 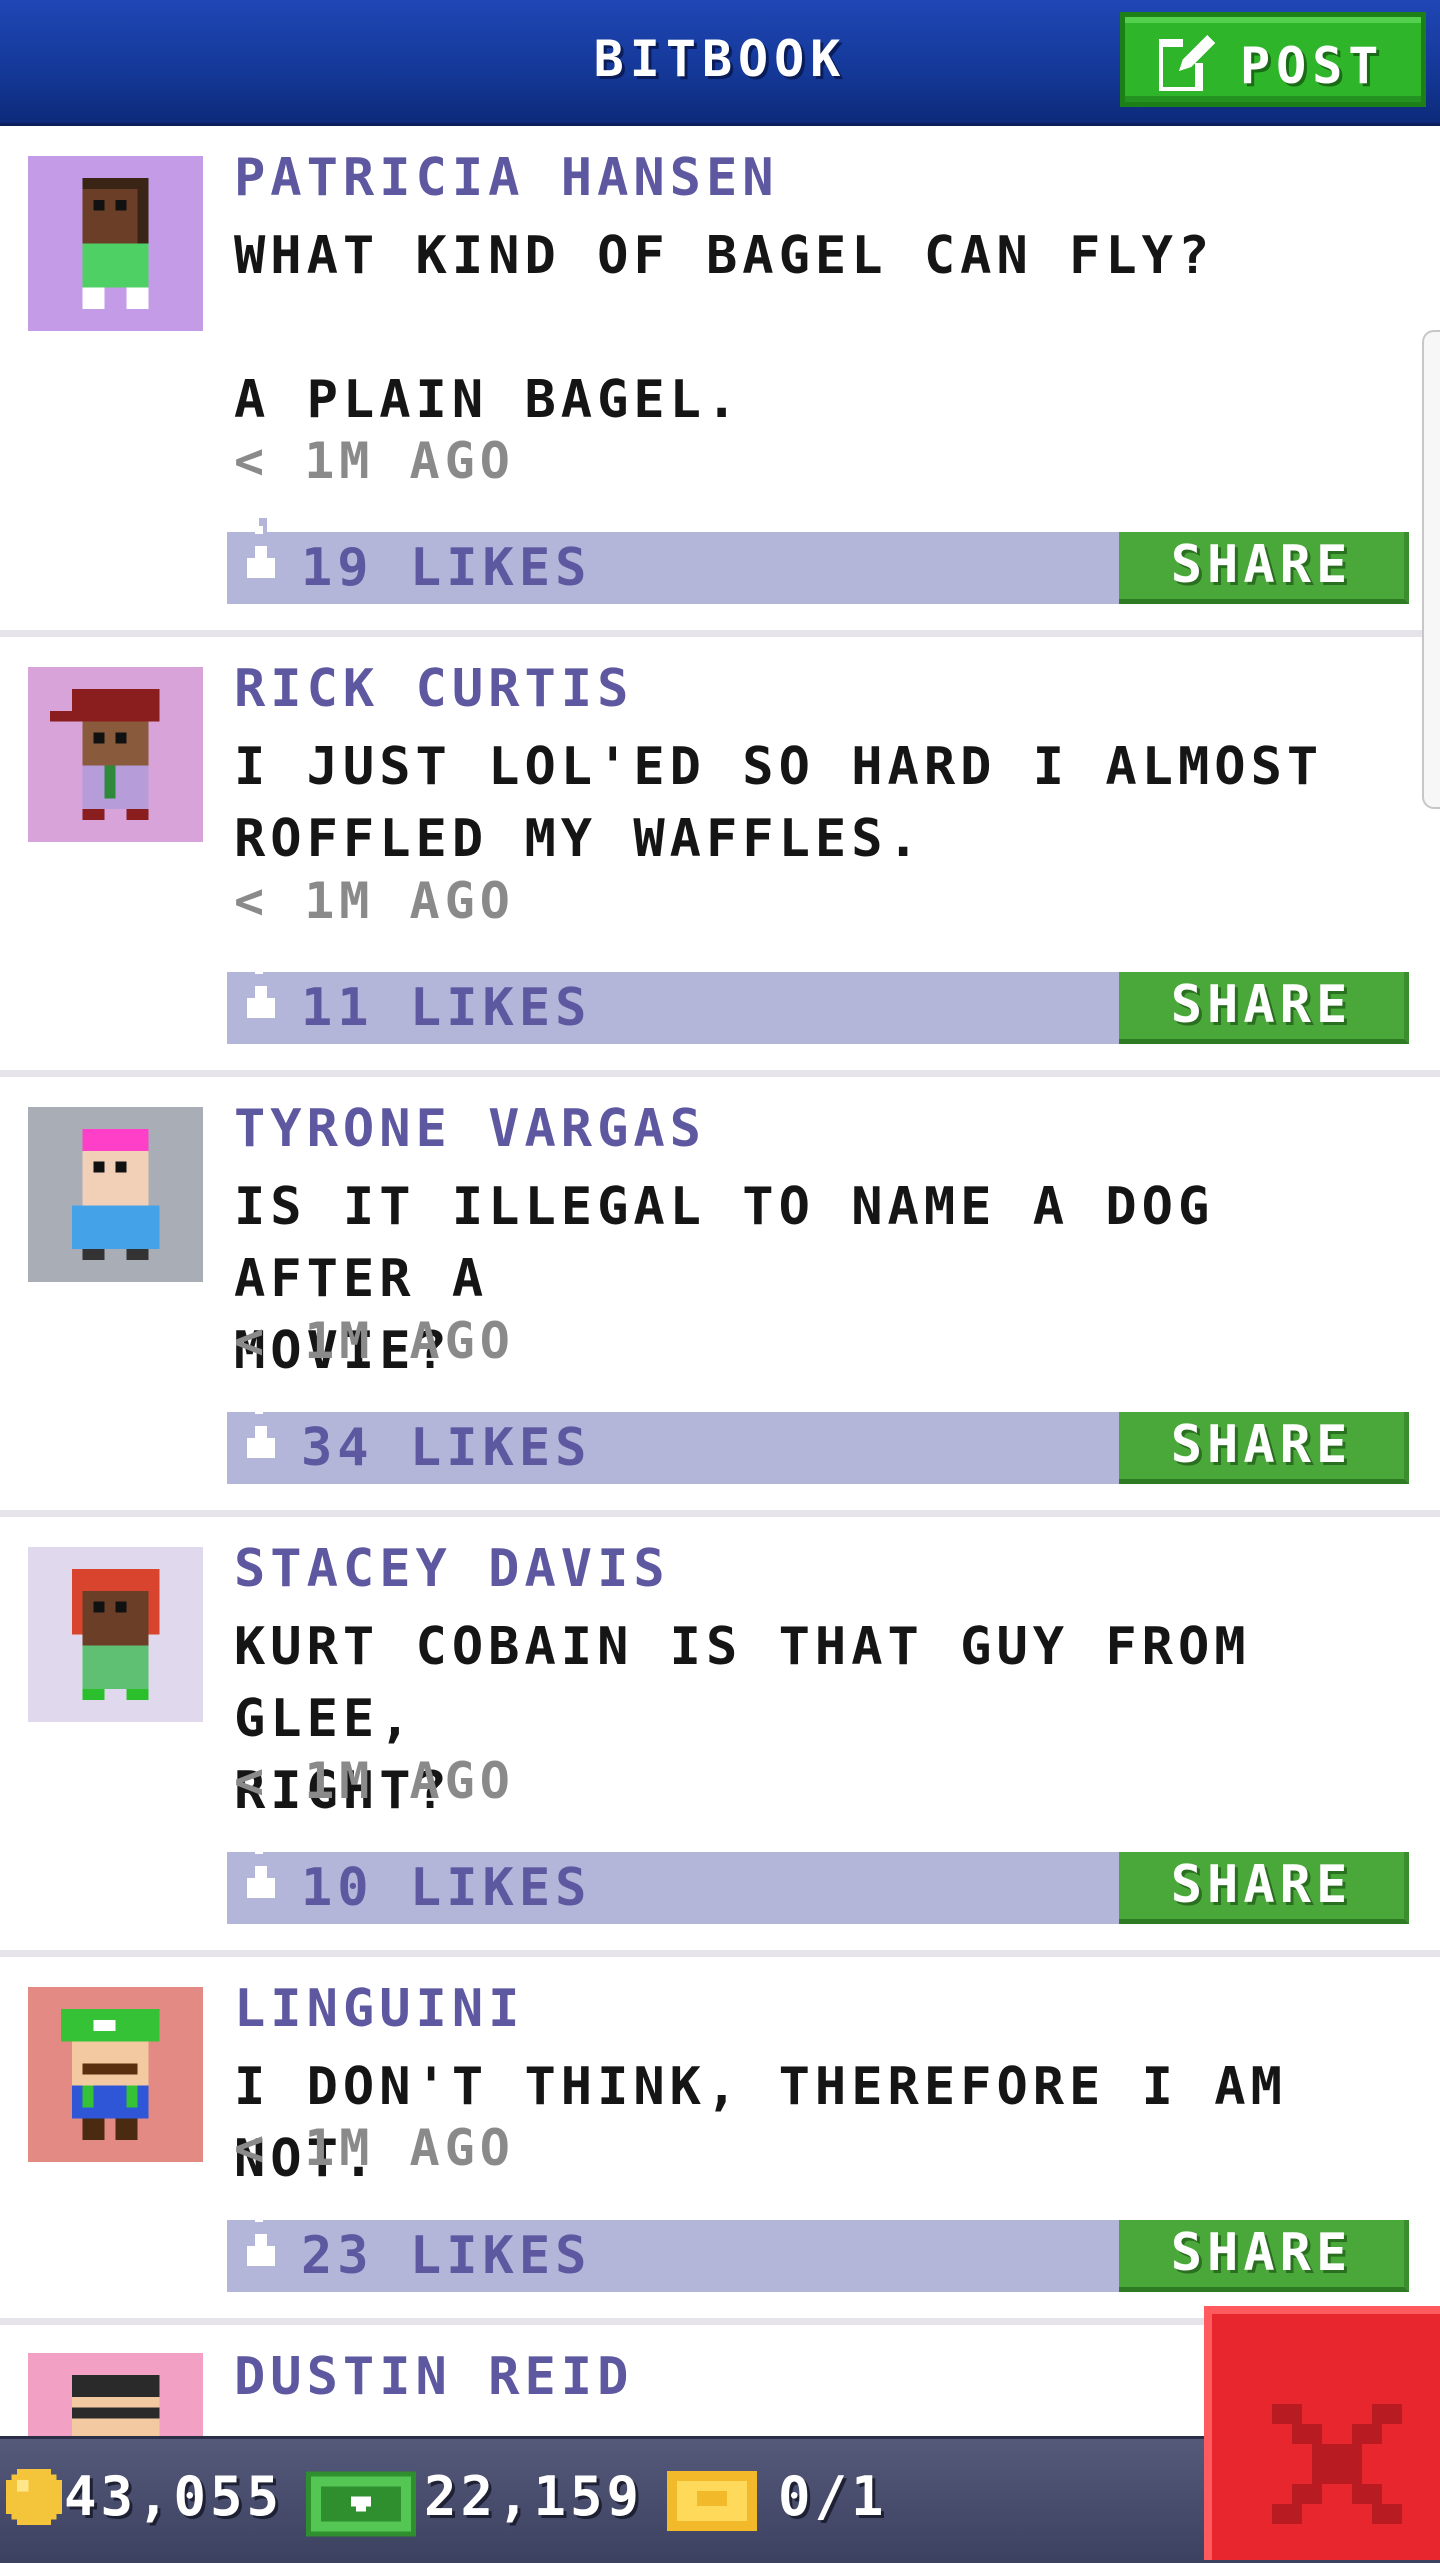 I want to click on bux-count: 22,159, so click(x=534, y=2496).